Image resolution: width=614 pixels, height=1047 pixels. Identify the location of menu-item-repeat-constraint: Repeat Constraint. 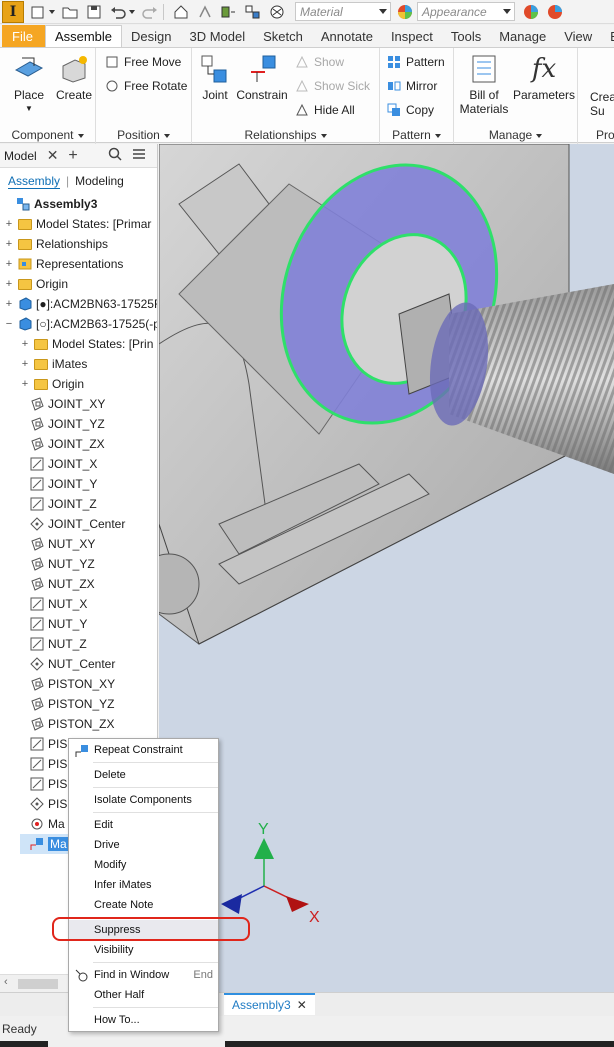
(143, 750).